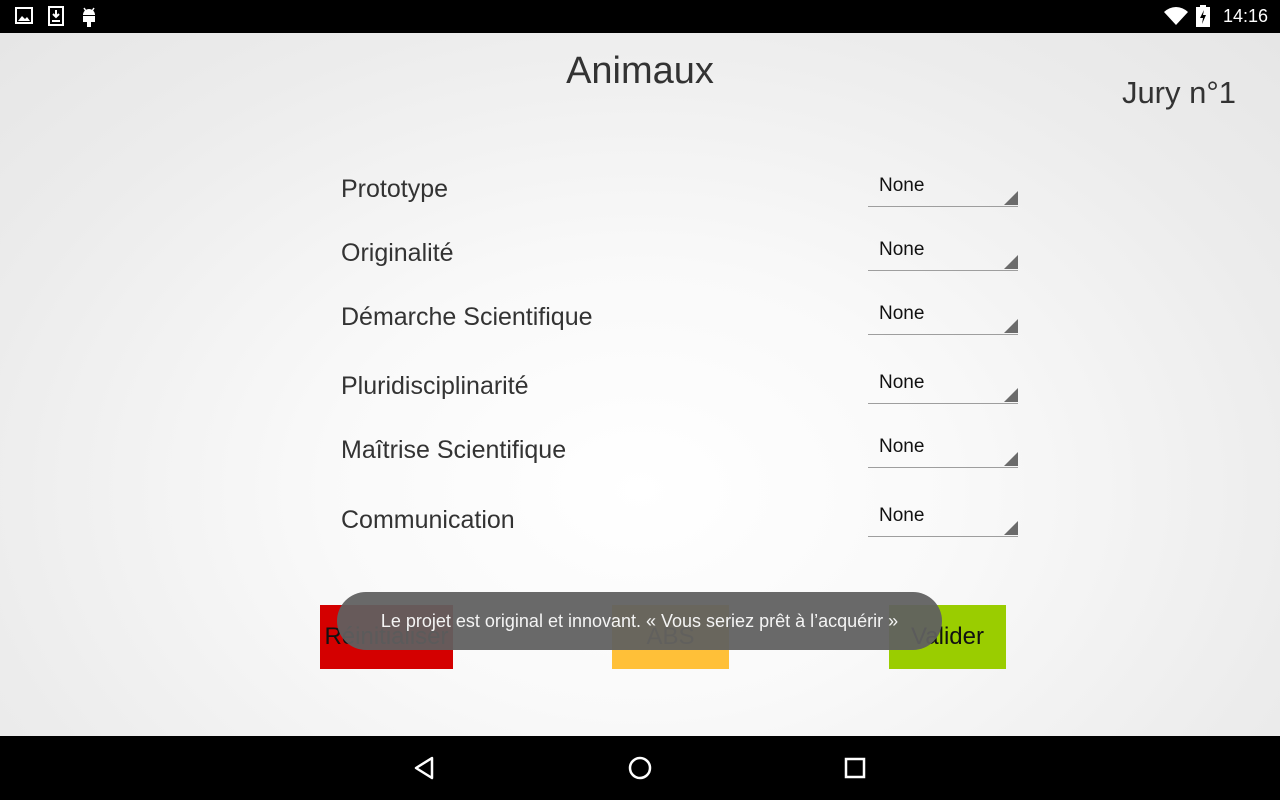 The width and height of the screenshot is (1280, 800). Describe the element at coordinates (943, 315) in the screenshot. I see `spinner-demarche-scientifique: None` at that location.